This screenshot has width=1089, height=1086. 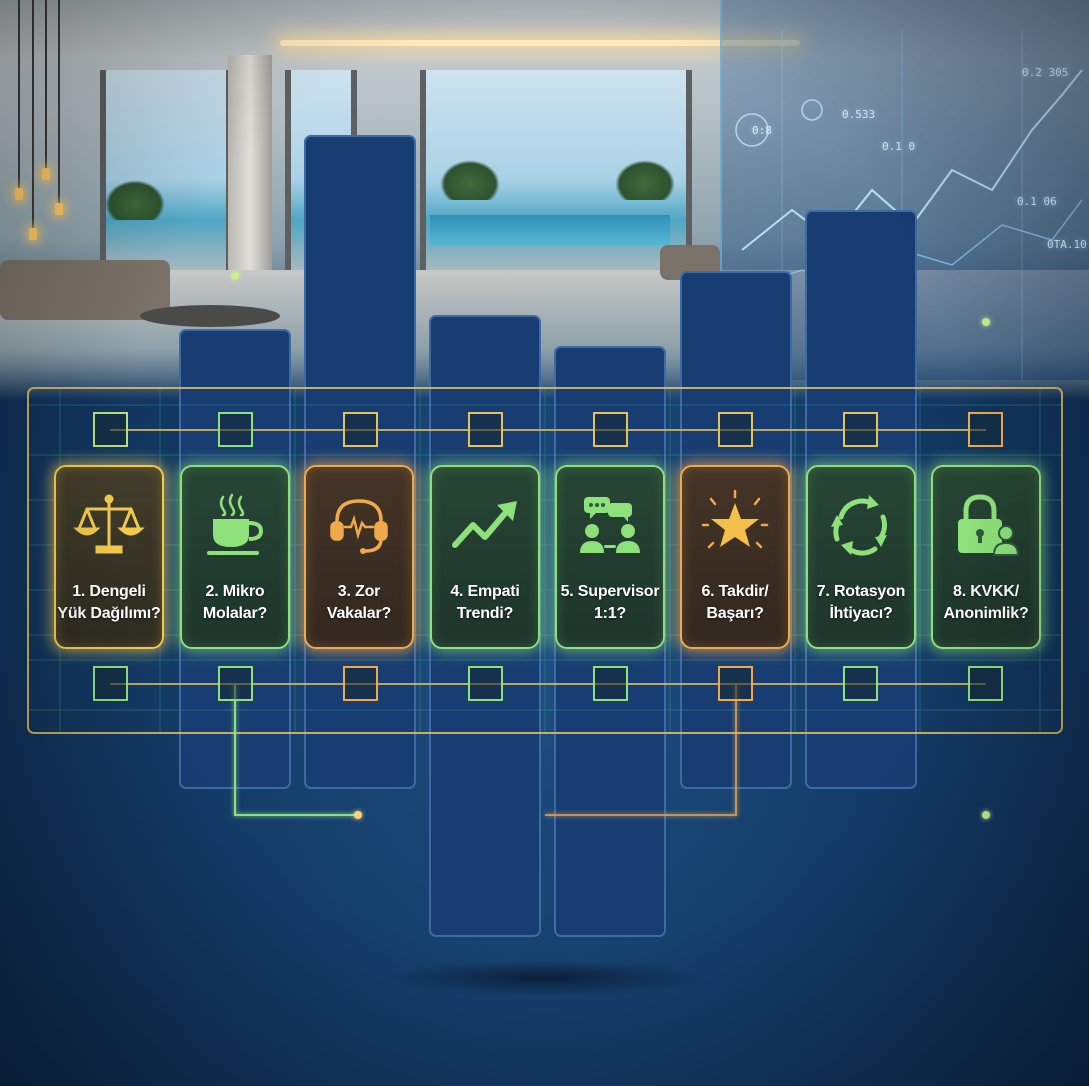 What do you see at coordinates (867, 602) in the screenshot?
I see `step-title: Rotasyon İhtiyacı?` at bounding box center [867, 602].